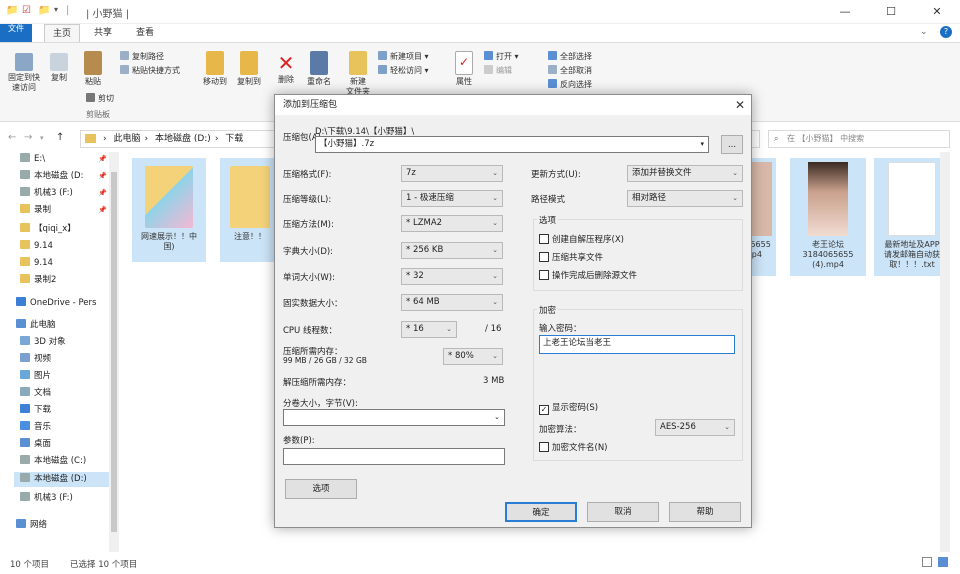 The height and width of the screenshot is (574, 960). Describe the element at coordinates (56, 9) in the screenshot. I see `quick-access-dropdown-icon: ▾` at that location.